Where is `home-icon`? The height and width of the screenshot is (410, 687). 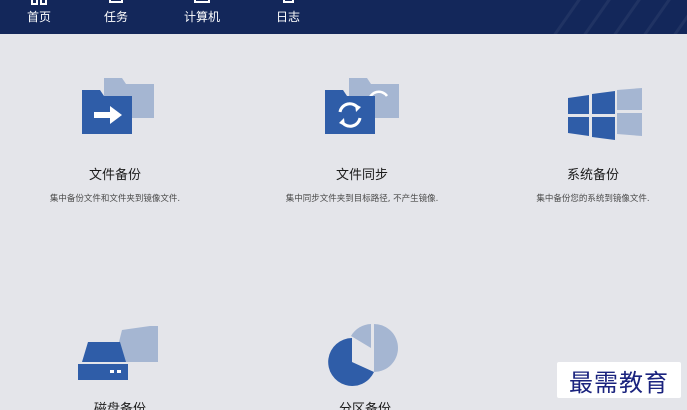
home-icon is located at coordinates (39, 2).